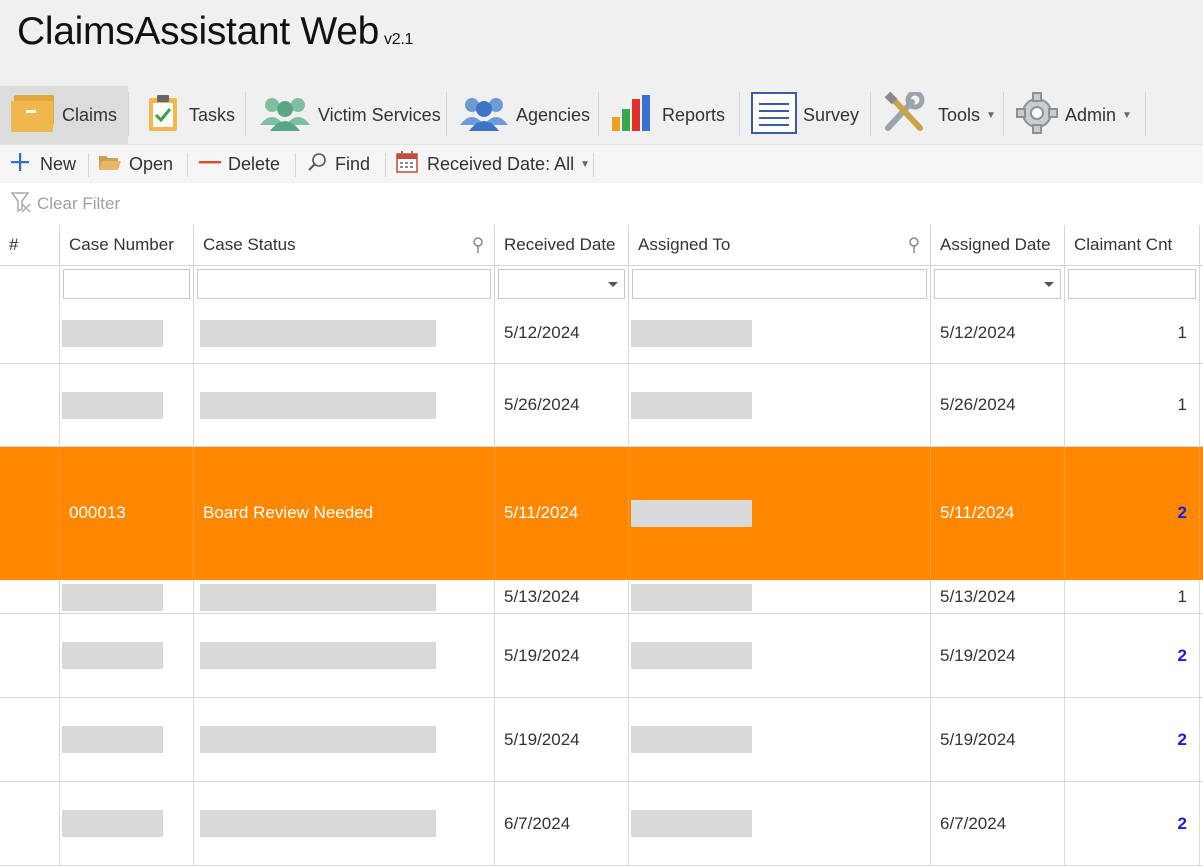  Describe the element at coordinates (407, 164) in the screenshot. I see `calendar-icon` at that location.